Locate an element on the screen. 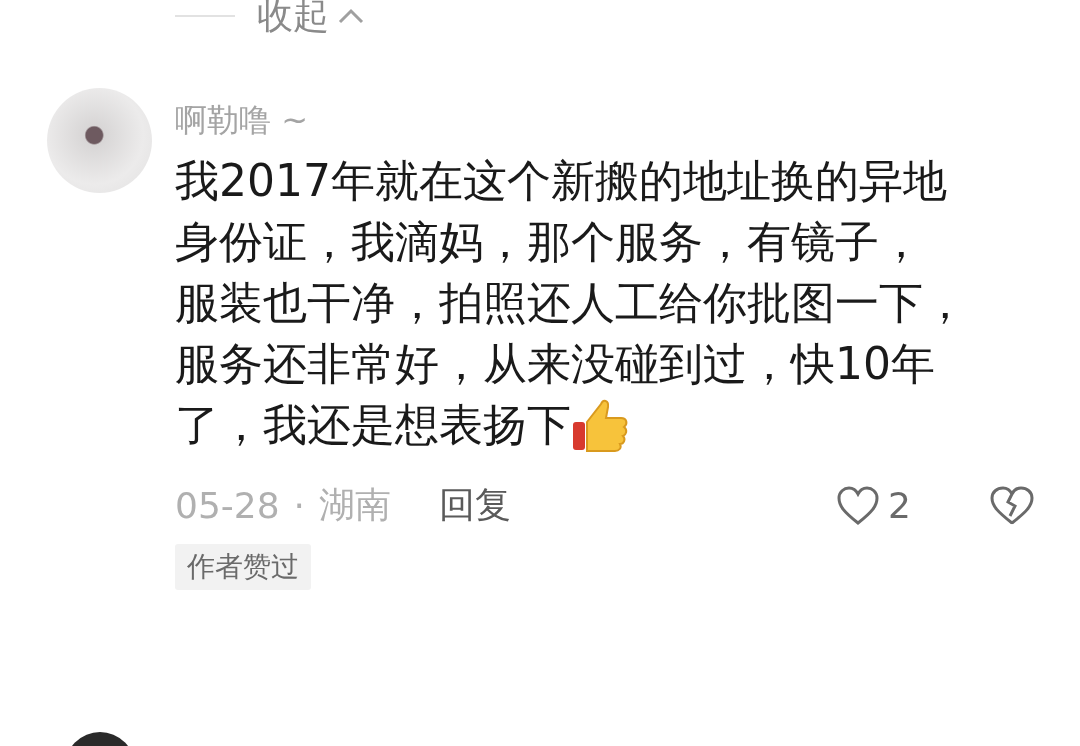  comment-text-line: 了，我还是想表扬下 is located at coordinates (373, 425).